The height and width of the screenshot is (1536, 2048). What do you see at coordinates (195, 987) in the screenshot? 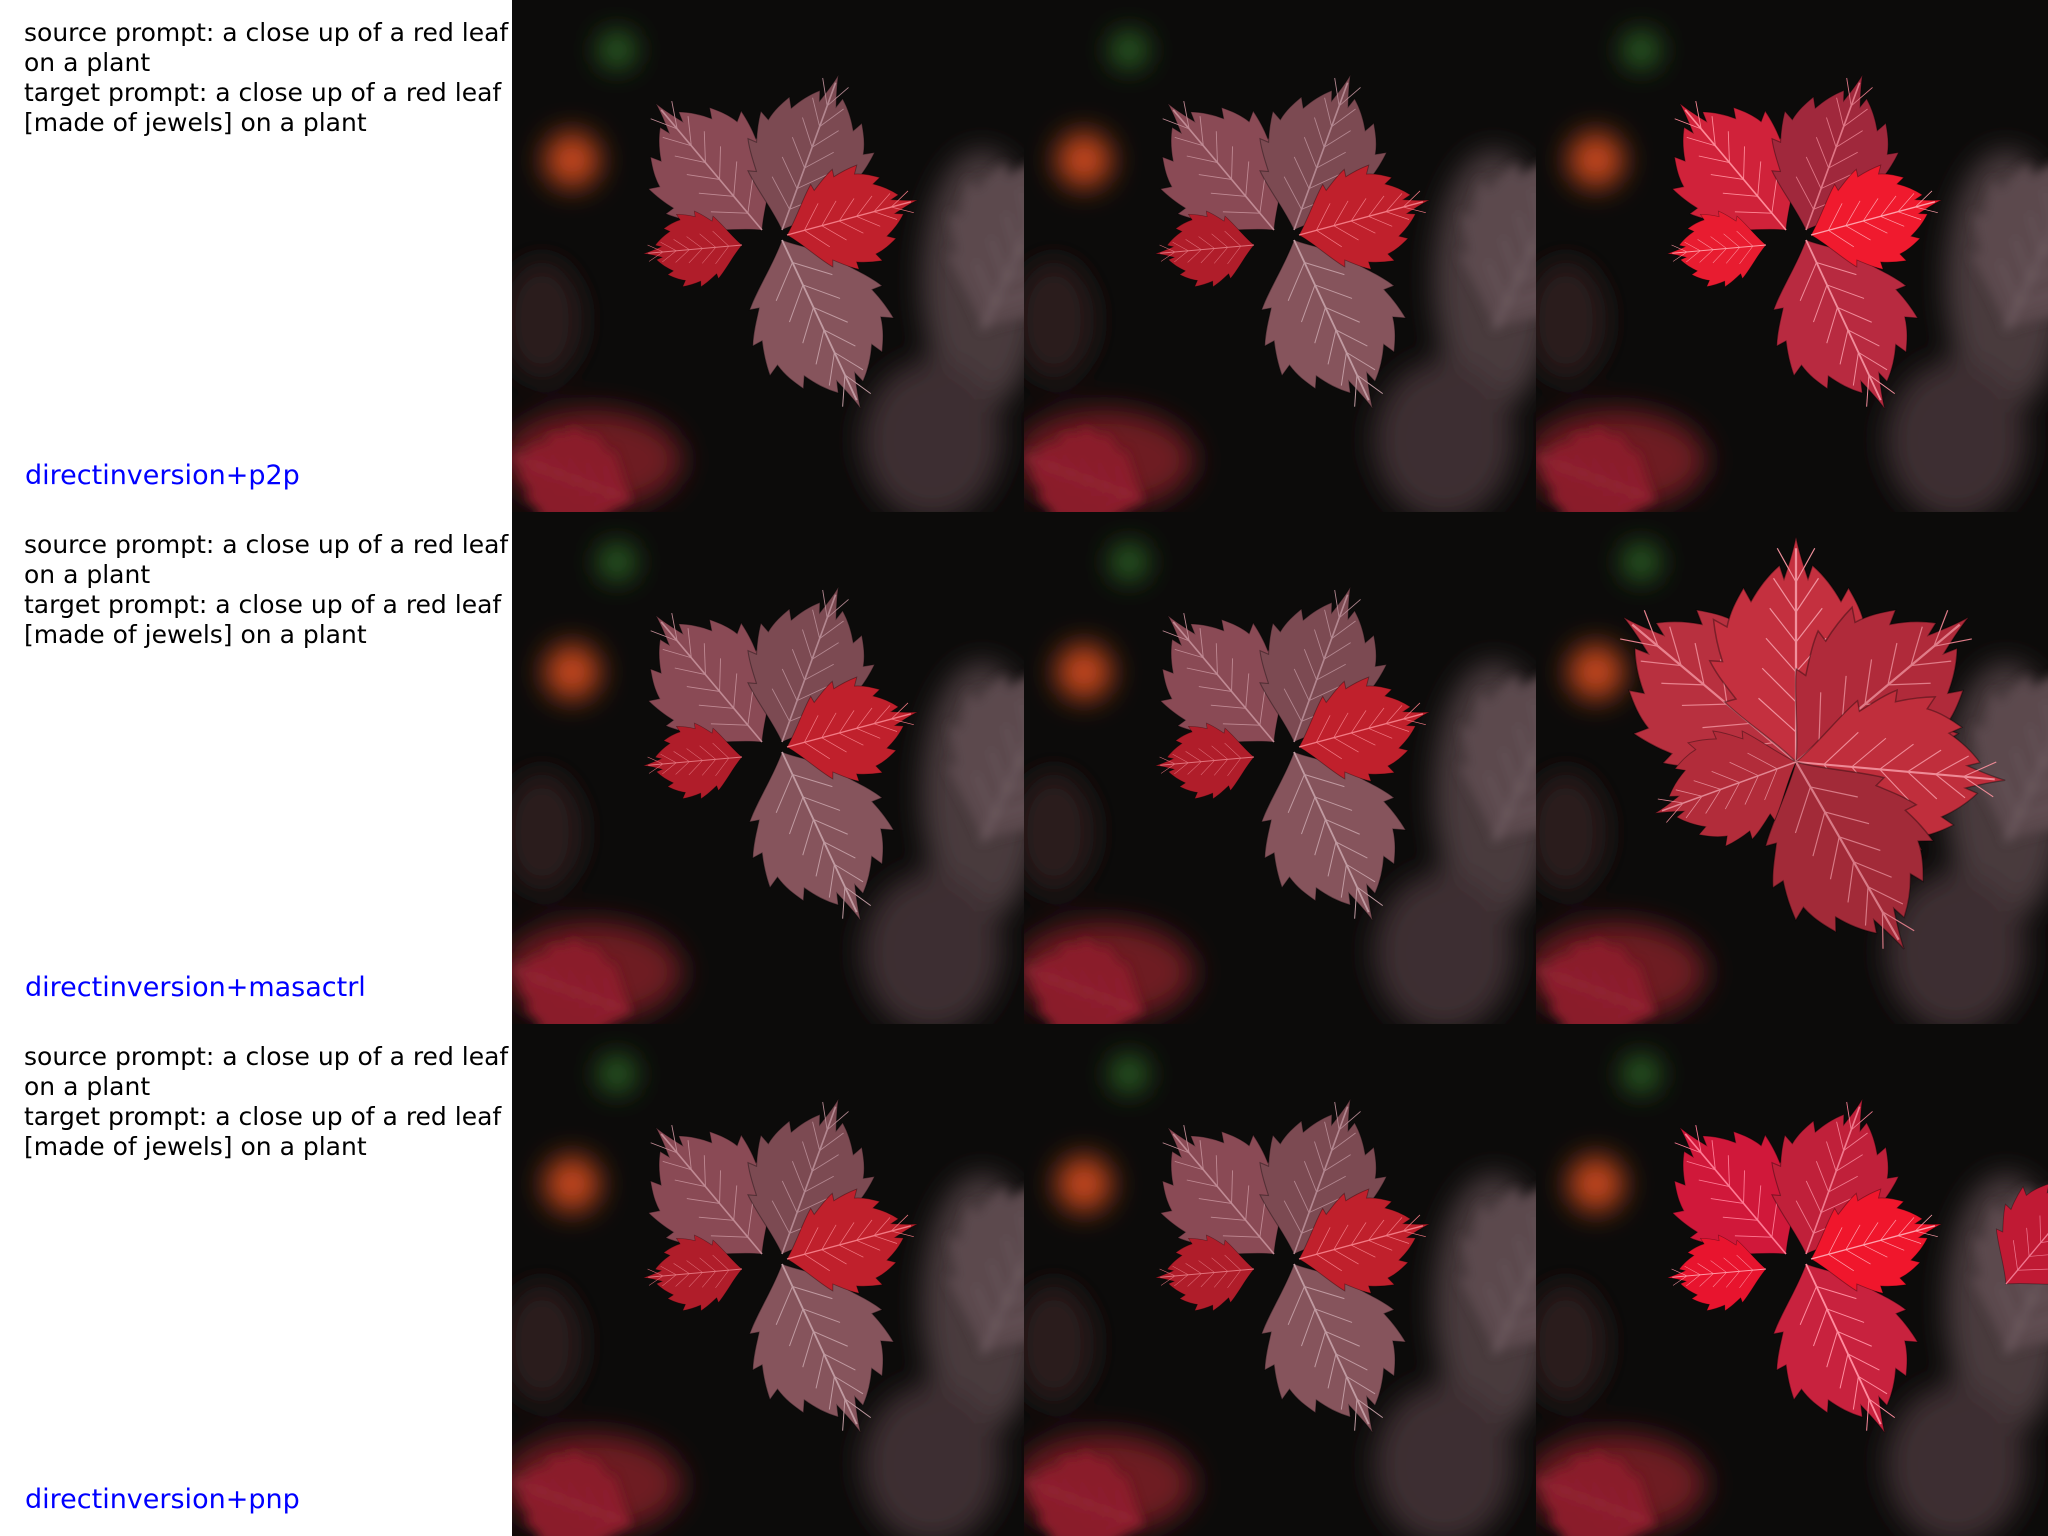
I see `method-label: directinversion+masactrl` at bounding box center [195, 987].